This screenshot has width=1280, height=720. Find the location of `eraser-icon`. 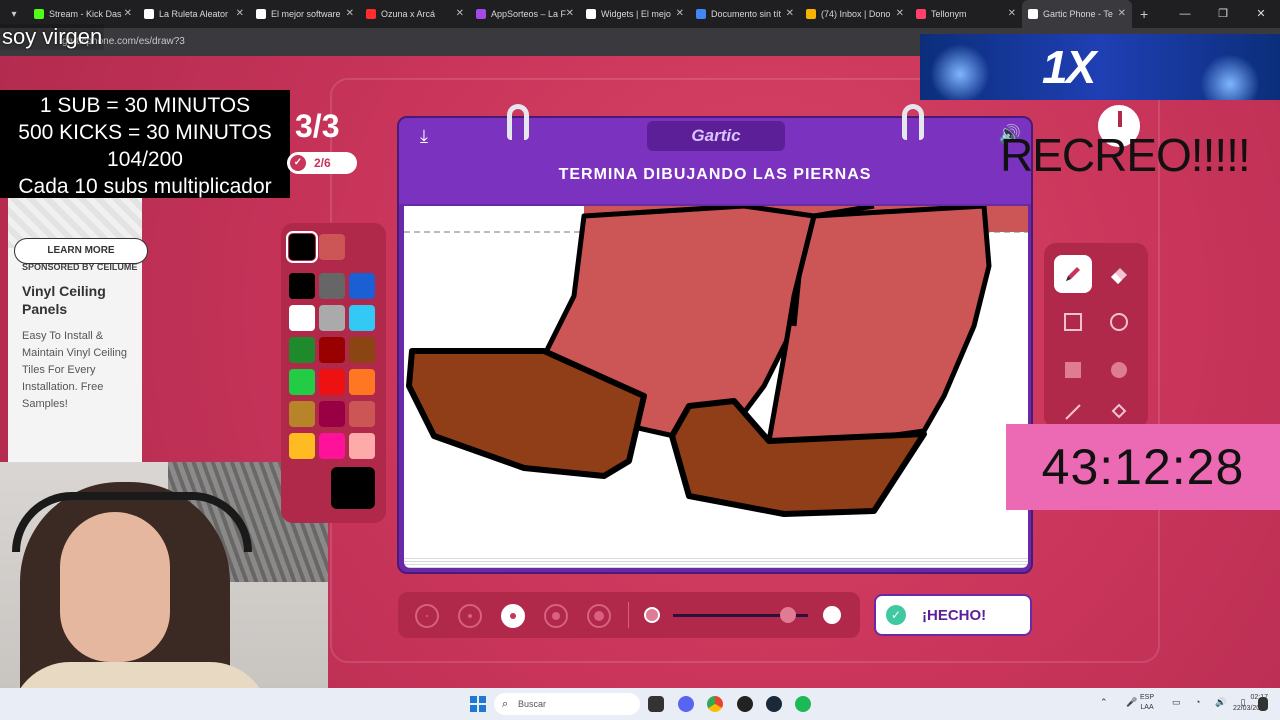

eraser-icon is located at coordinates (1119, 274).